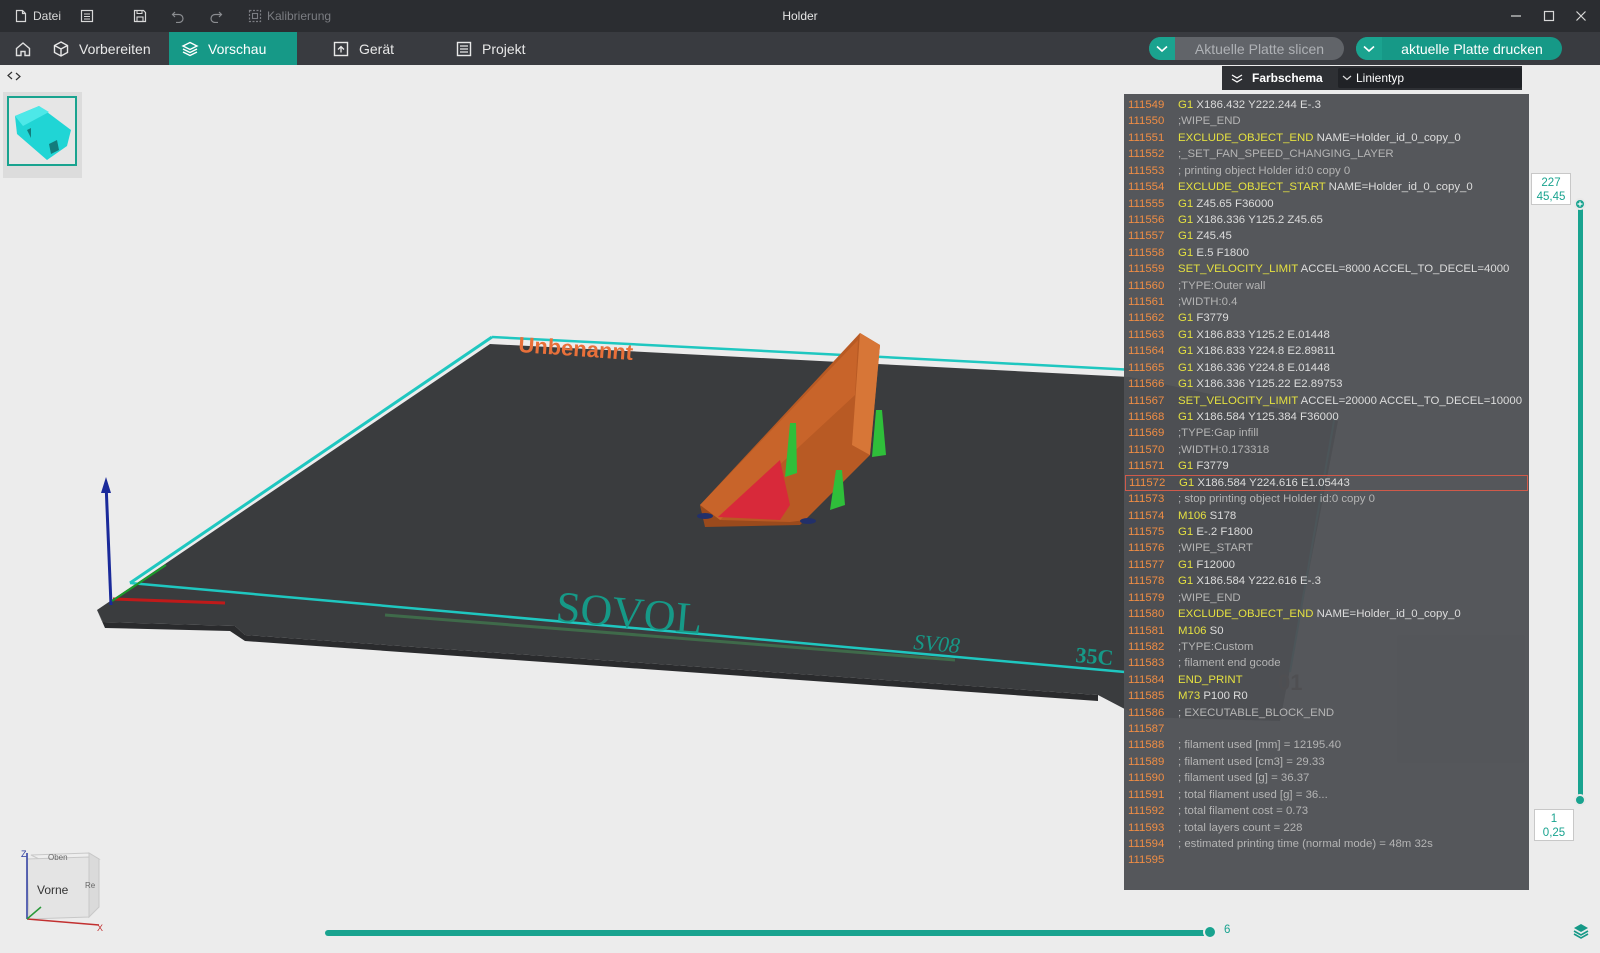 This screenshot has width=1600, height=953. Describe the element at coordinates (1326, 631) in the screenshot. I see `gcode-line: 111581 M106 S0` at that location.